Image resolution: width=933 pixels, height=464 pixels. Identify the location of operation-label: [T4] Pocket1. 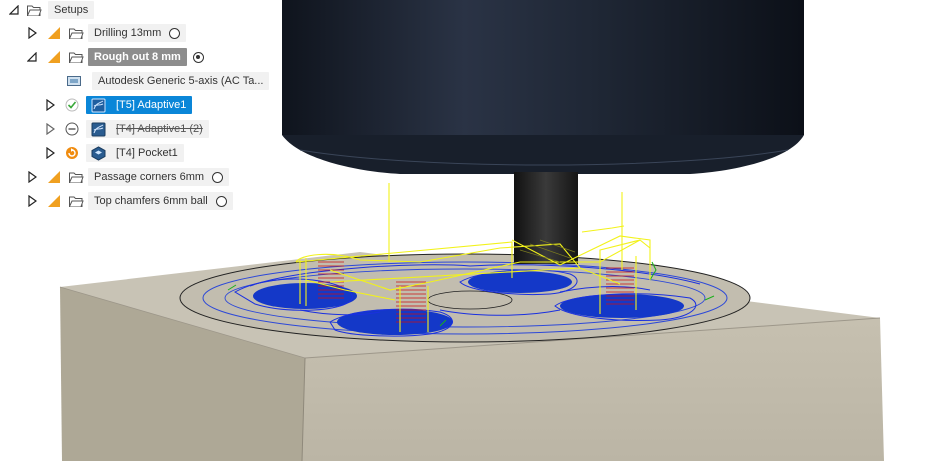
(147, 153).